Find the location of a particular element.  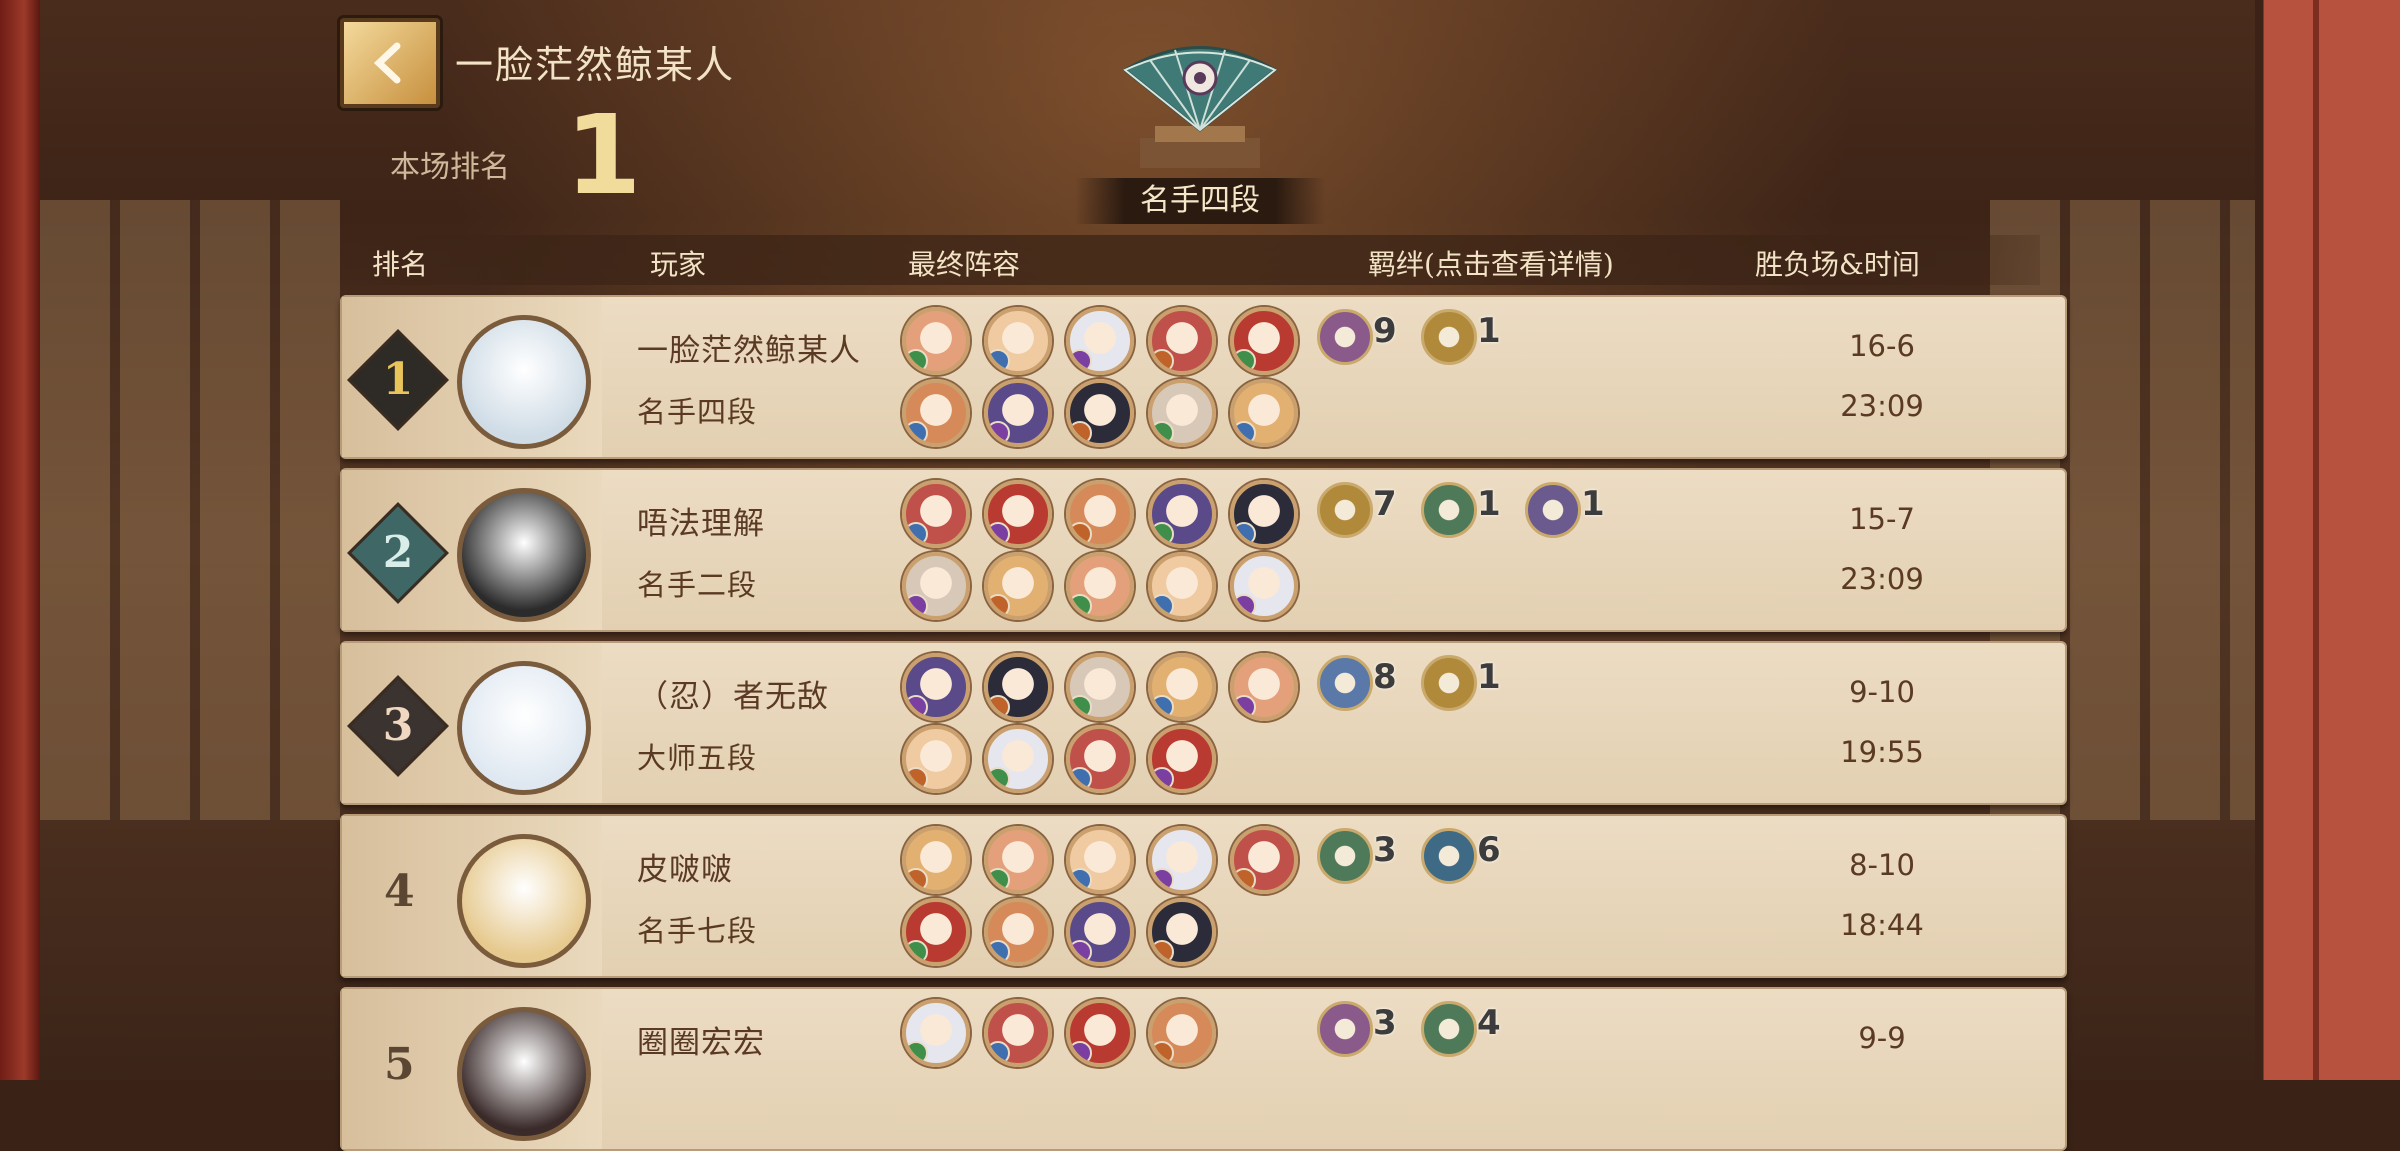

table-row: 2 唔法理解 名手二段 7 1 1 15-7 23:09 is located at coordinates (1203, 550).